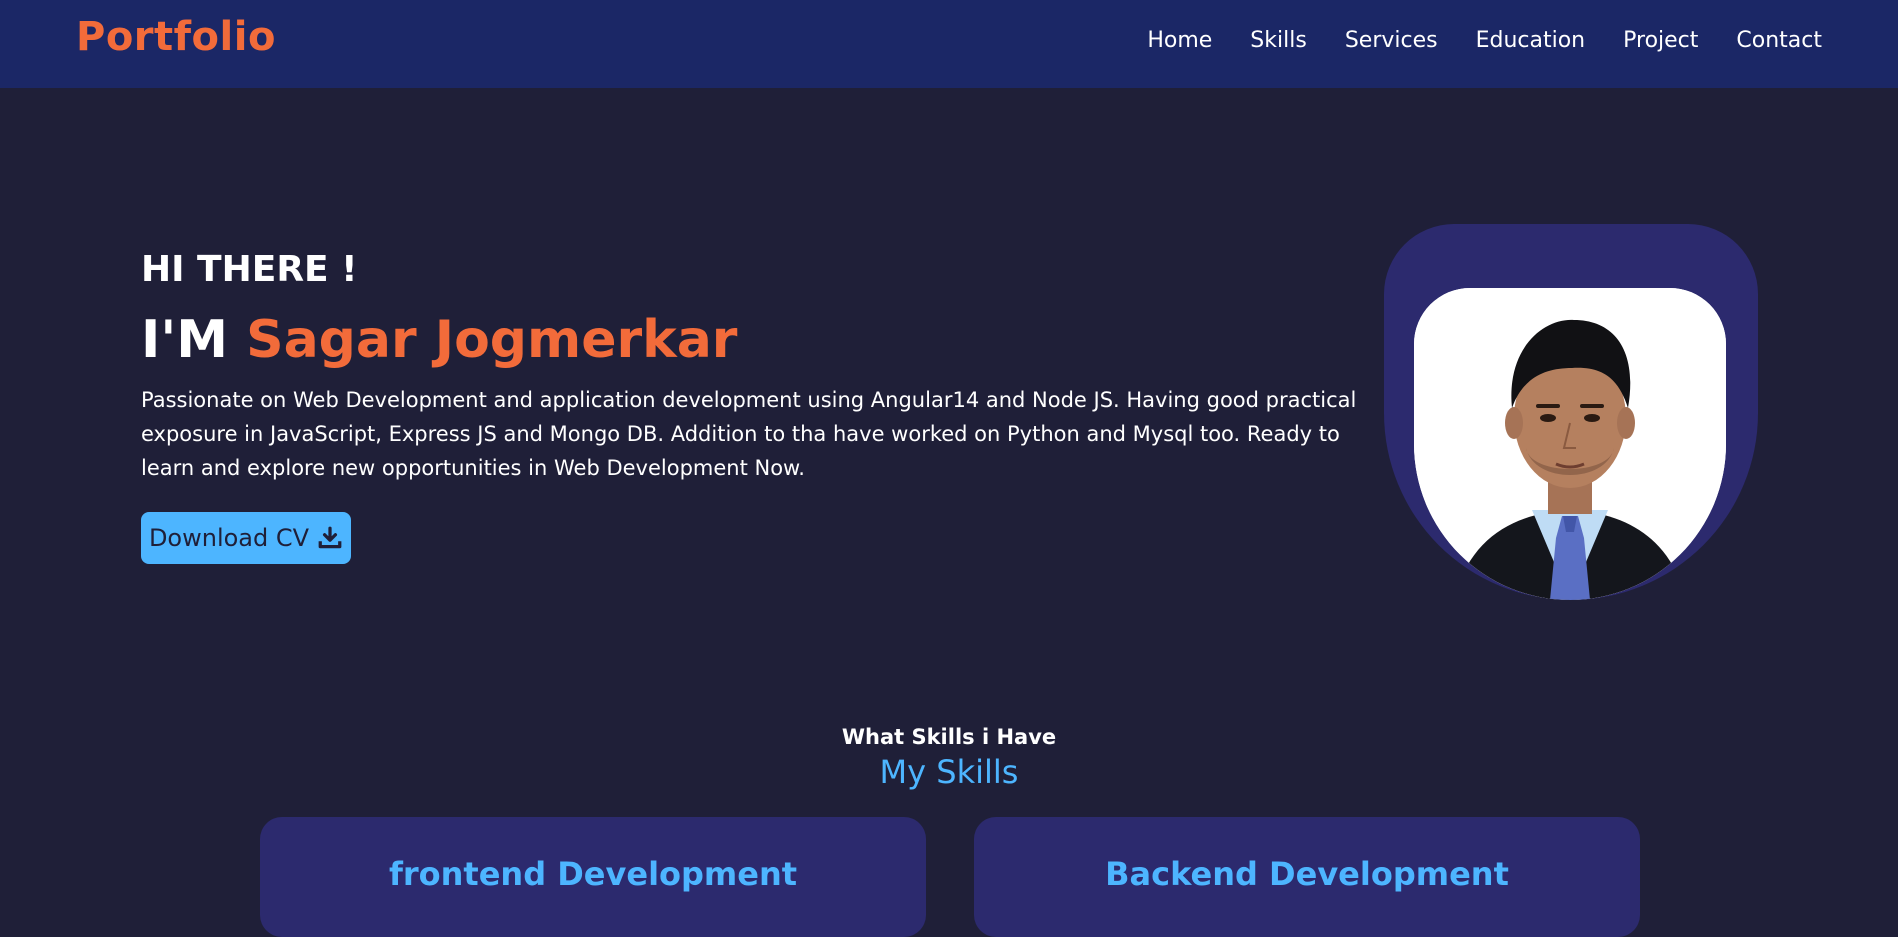  What do you see at coordinates (949, 737) in the screenshot?
I see `skills-subtitle: What Skills i Have` at bounding box center [949, 737].